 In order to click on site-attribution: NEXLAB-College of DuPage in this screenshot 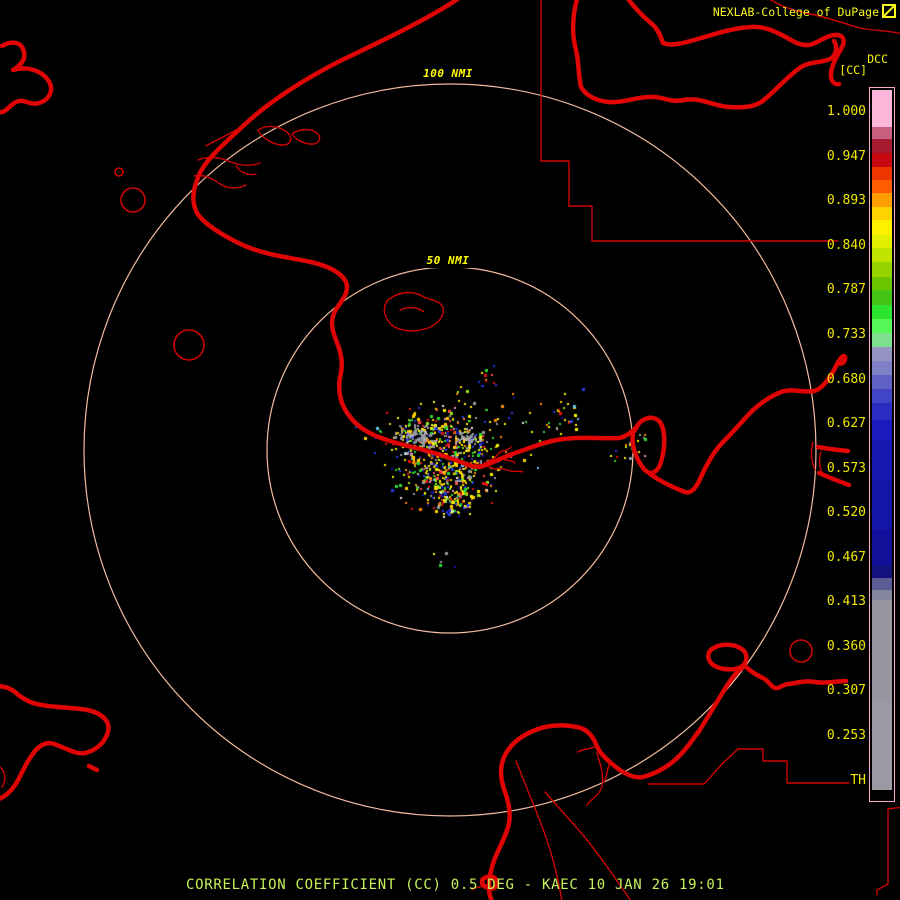, I will do `click(795, 12)`.